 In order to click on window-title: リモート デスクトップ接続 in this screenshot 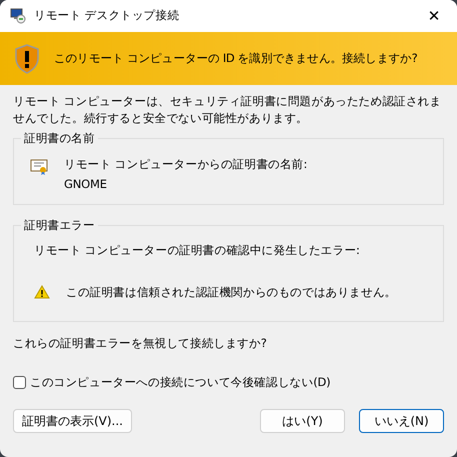, I will do `click(107, 15)`.